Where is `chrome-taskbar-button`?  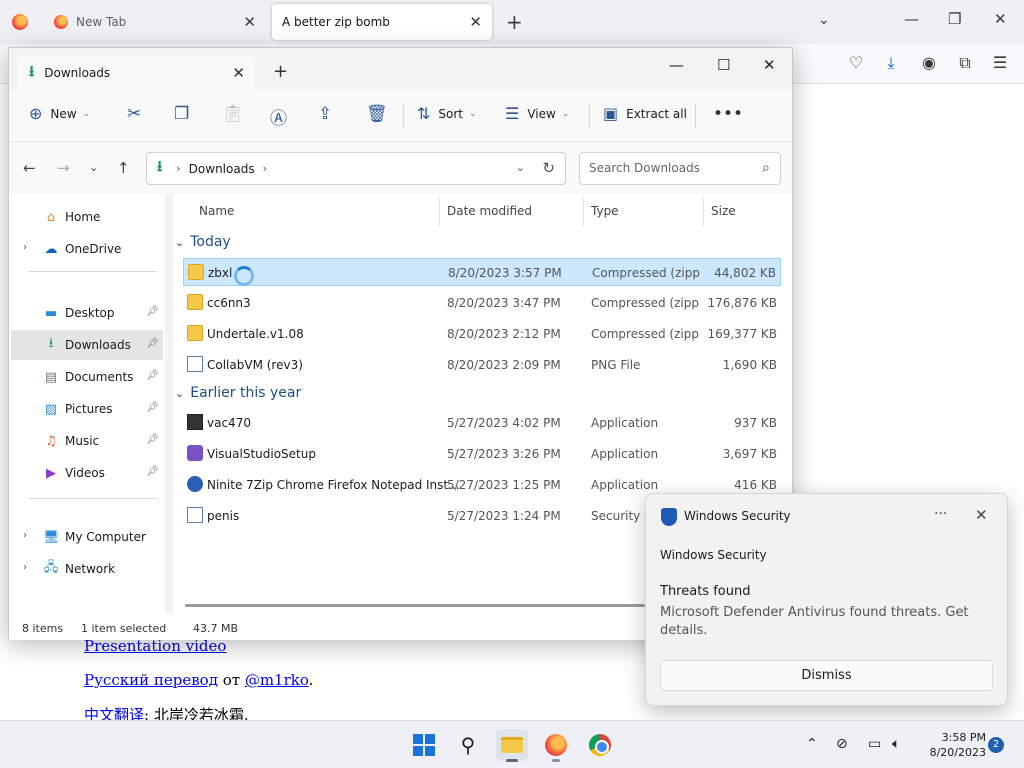 chrome-taskbar-button is located at coordinates (600, 745).